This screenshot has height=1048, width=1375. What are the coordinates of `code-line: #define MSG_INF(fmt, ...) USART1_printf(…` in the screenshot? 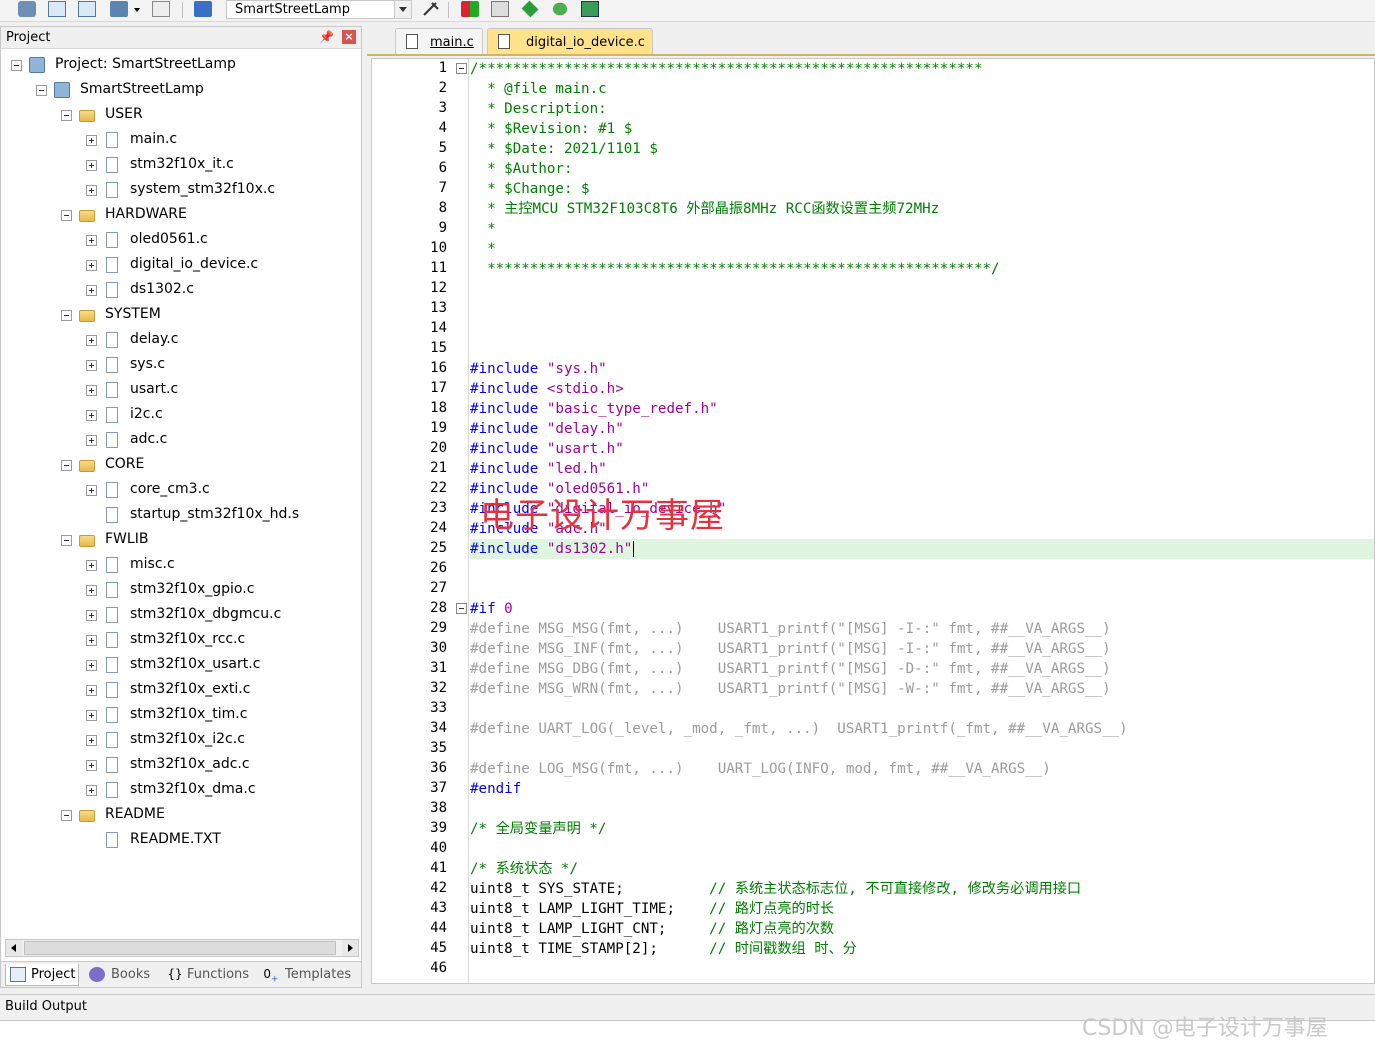 It's located at (920, 649).